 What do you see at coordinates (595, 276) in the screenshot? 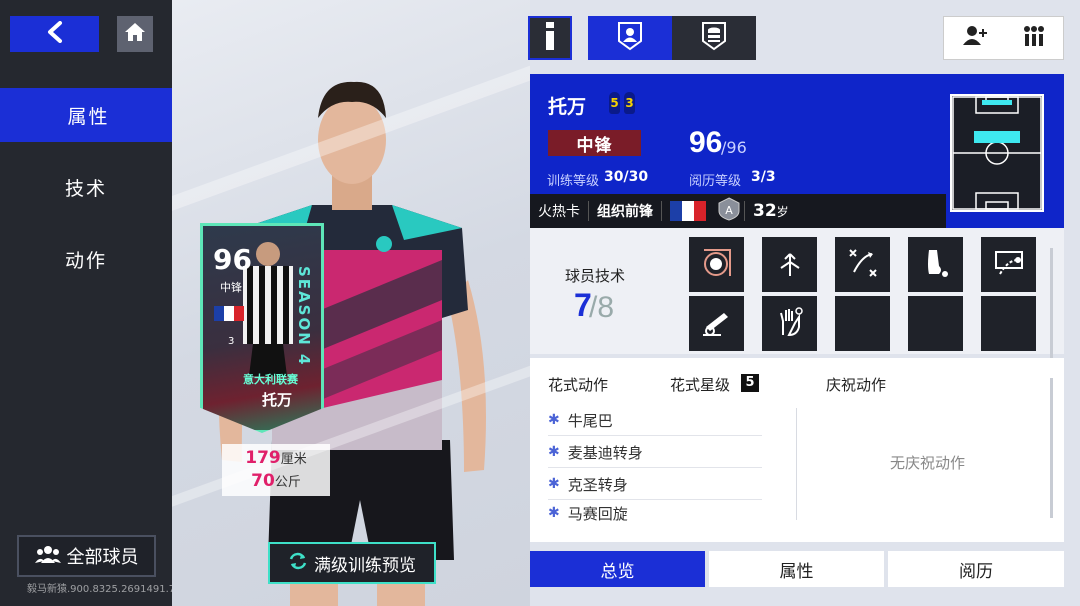
I see `skills-label: 球员技术` at bounding box center [595, 276].